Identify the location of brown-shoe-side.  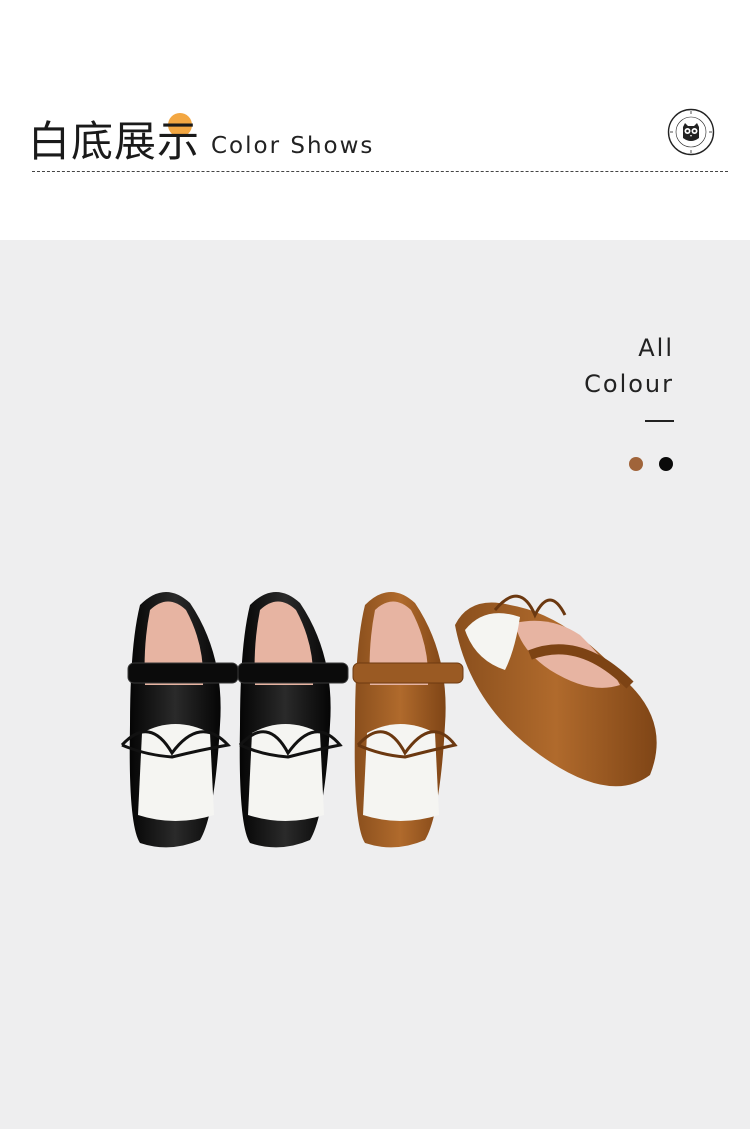
(556, 690).